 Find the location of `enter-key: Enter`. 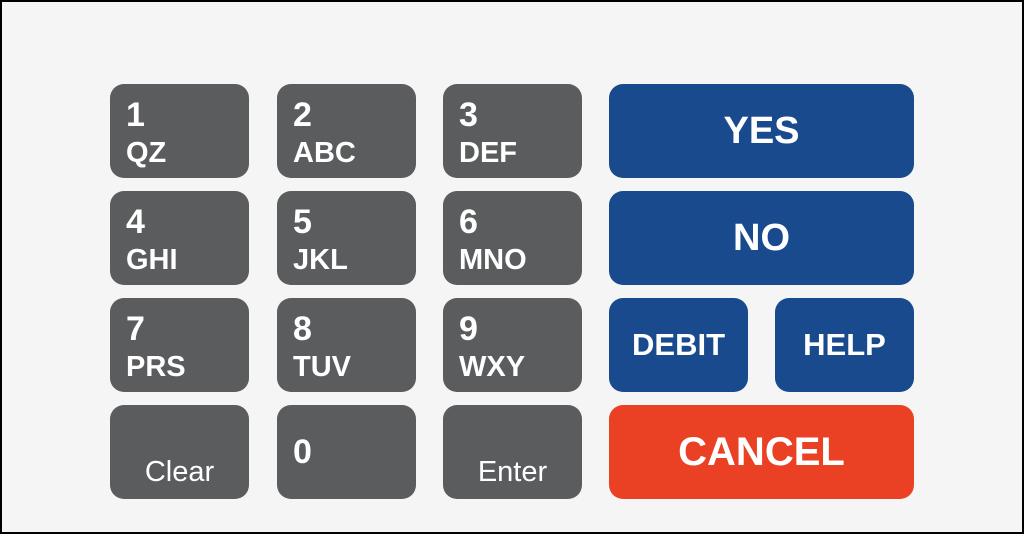

enter-key: Enter is located at coordinates (512, 452).